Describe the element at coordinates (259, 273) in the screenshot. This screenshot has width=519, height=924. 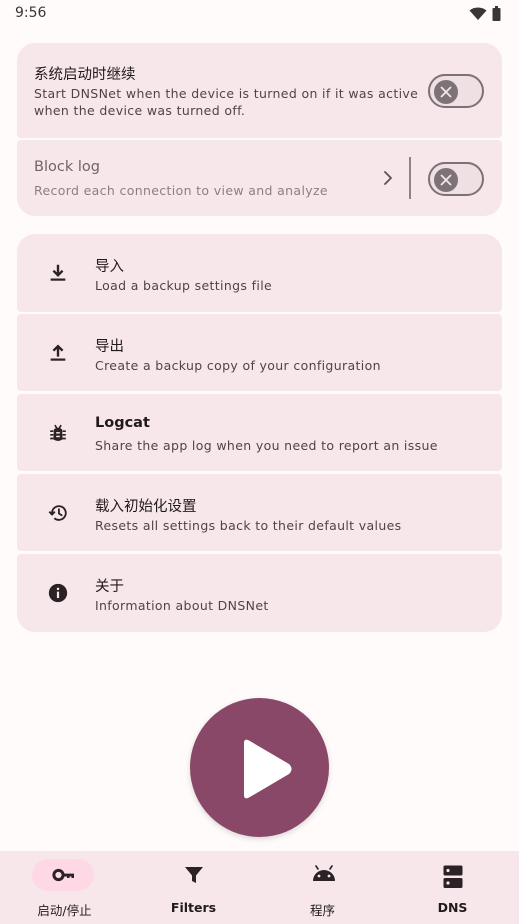
I see `import-row: 导入 Load a backup settings file` at that location.